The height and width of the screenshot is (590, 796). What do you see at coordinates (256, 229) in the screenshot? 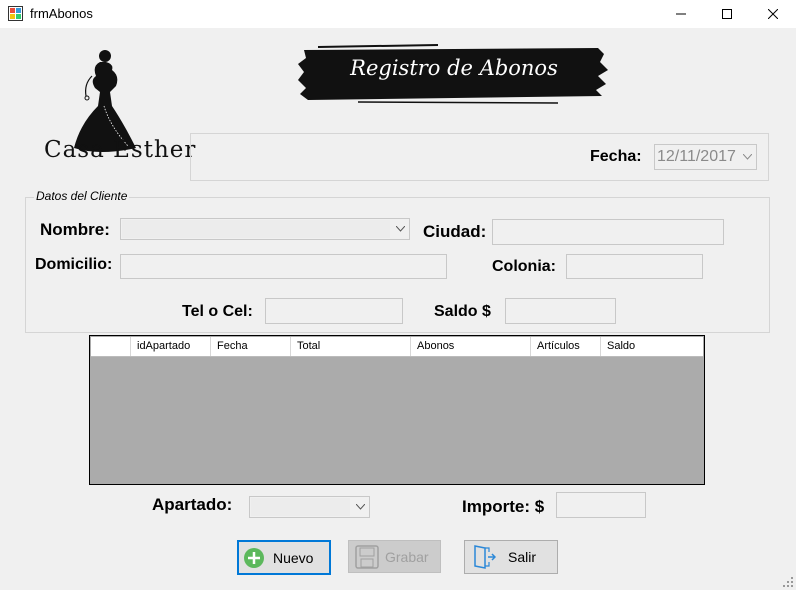
I see `nombre-value-area` at bounding box center [256, 229].